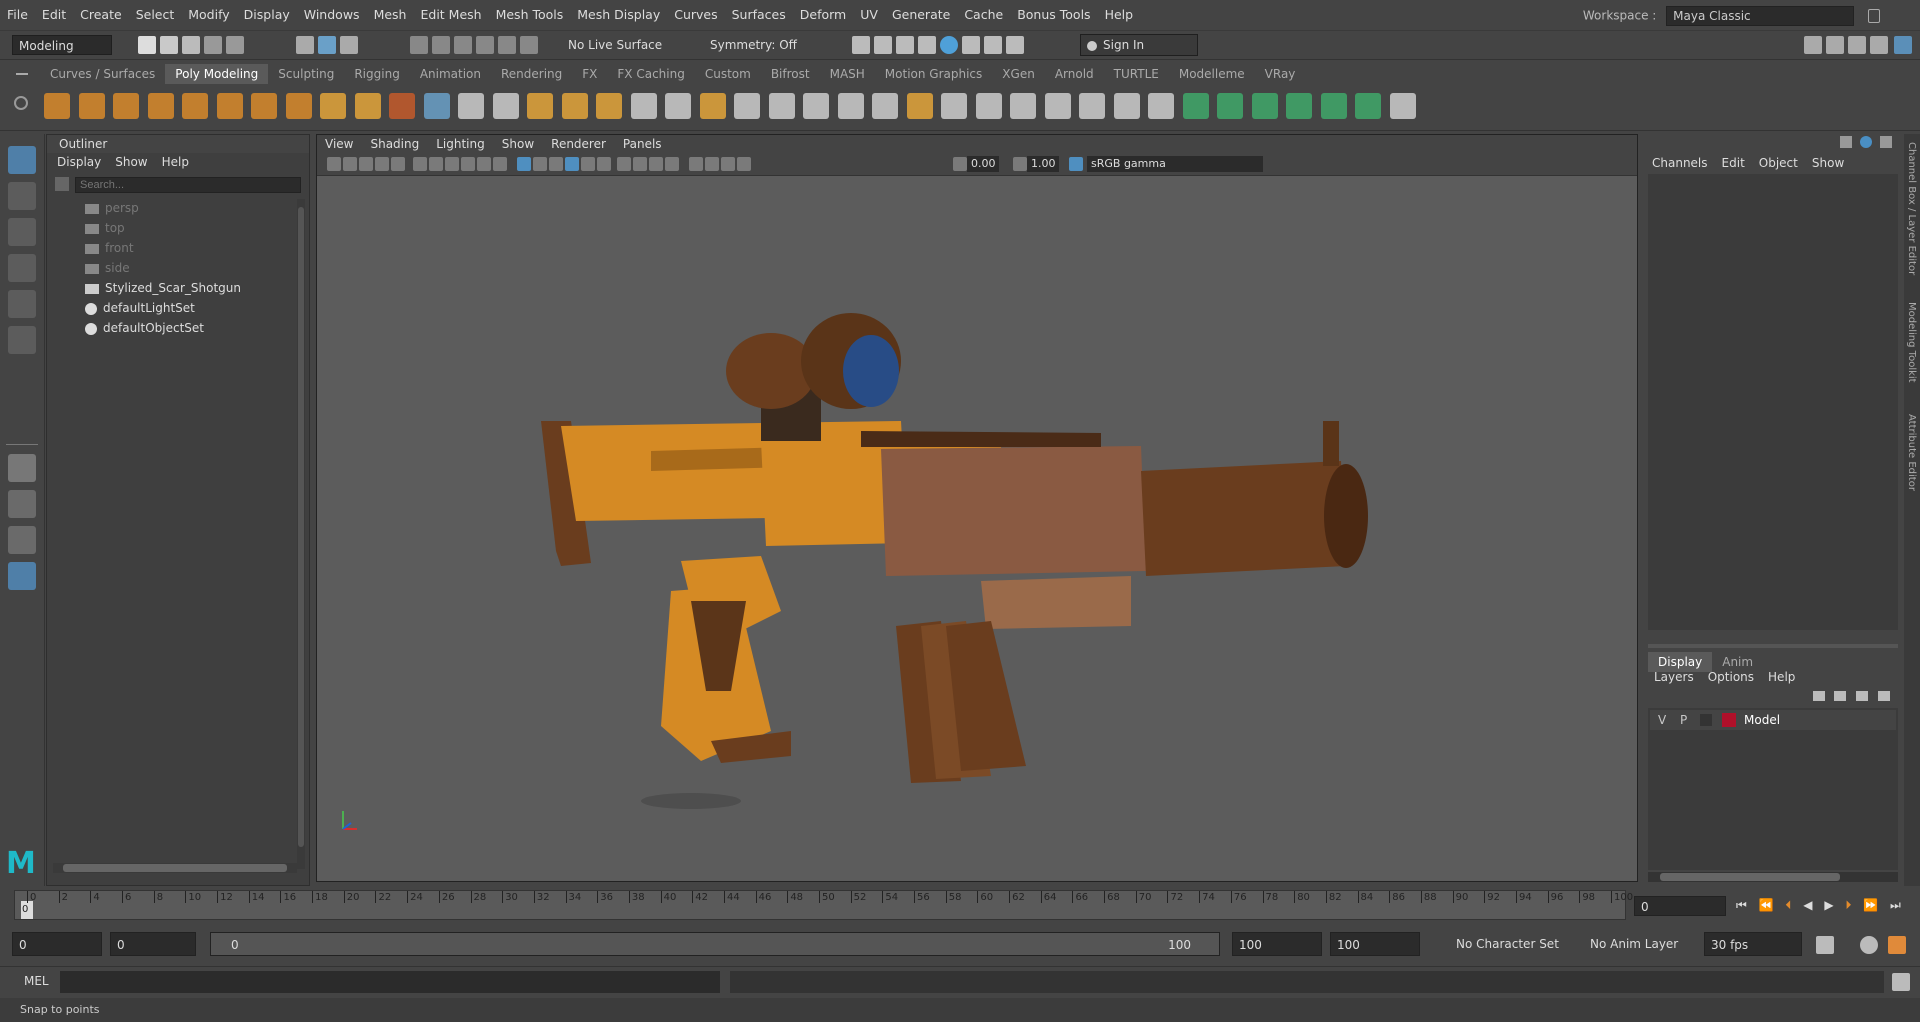 This screenshot has height=1022, width=1920. Describe the element at coordinates (195, 106) in the screenshot. I see `poly-torus-icon` at that location.